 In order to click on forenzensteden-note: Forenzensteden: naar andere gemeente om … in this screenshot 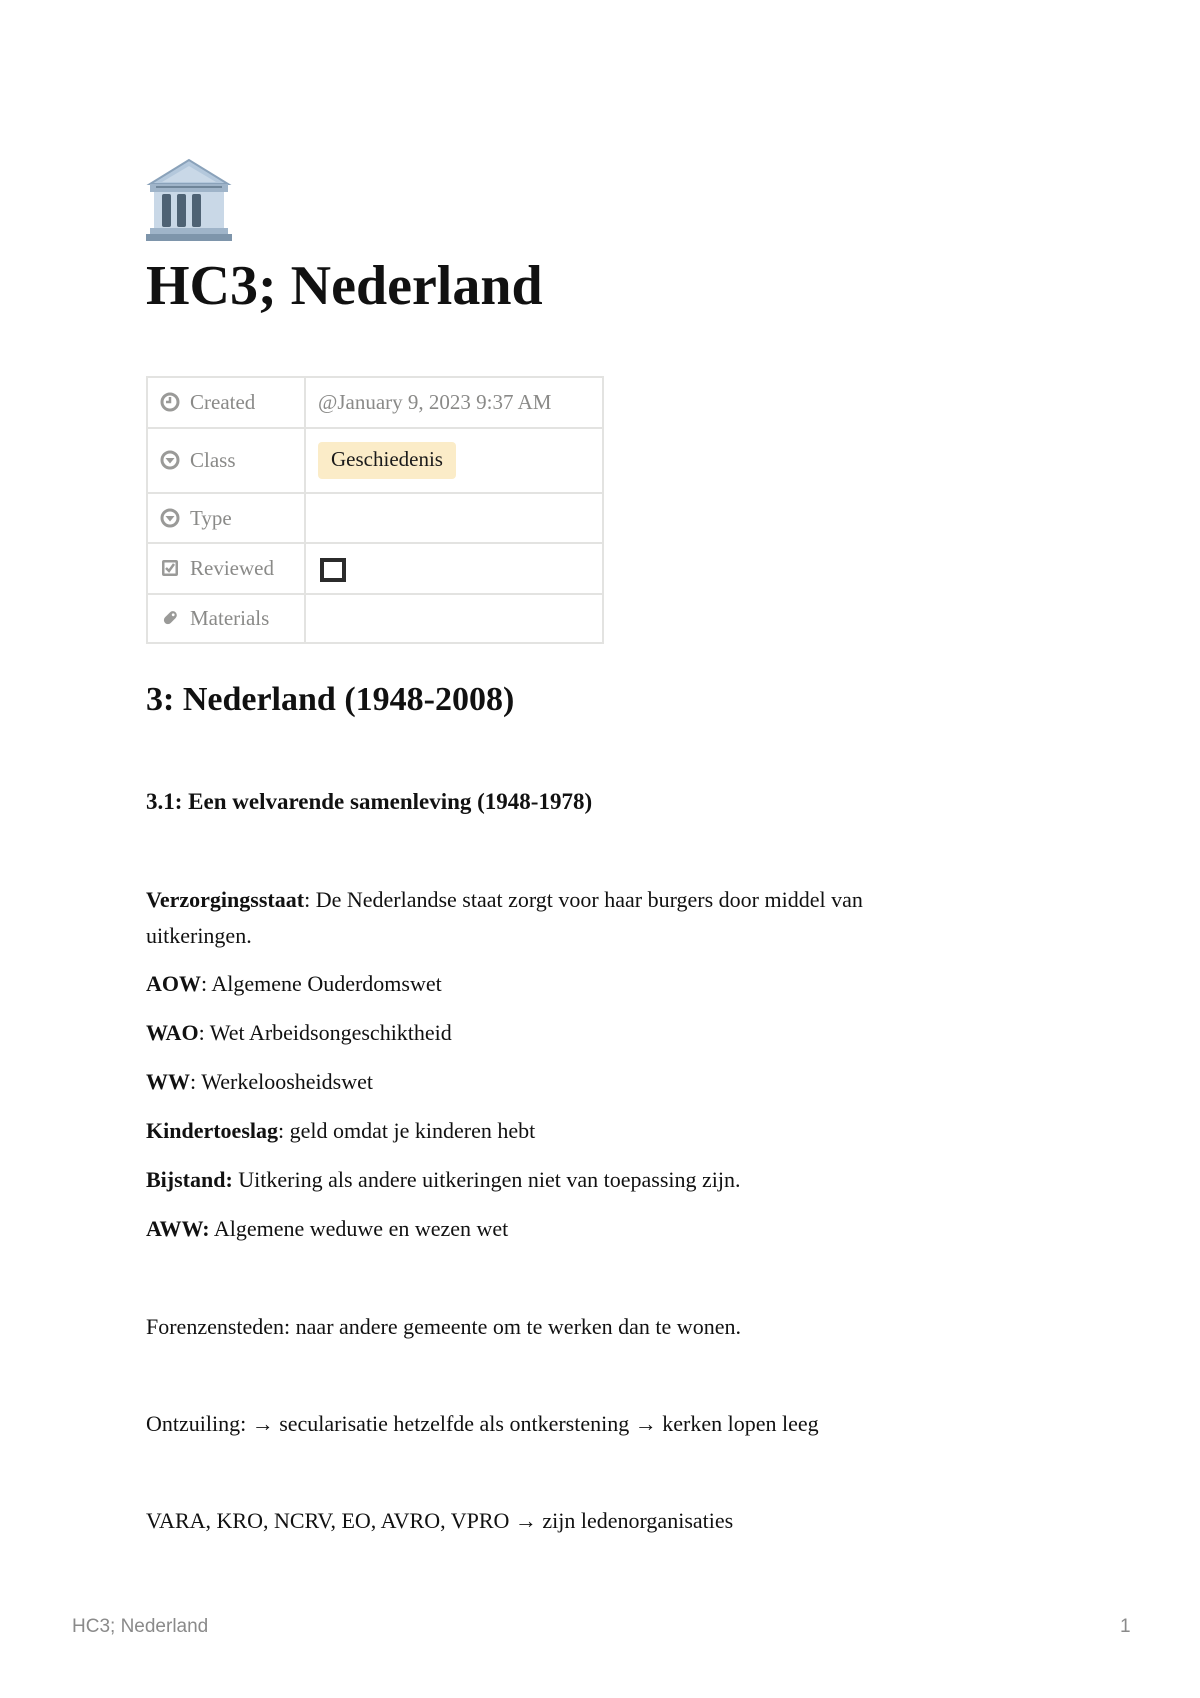, I will do `click(443, 1326)`.